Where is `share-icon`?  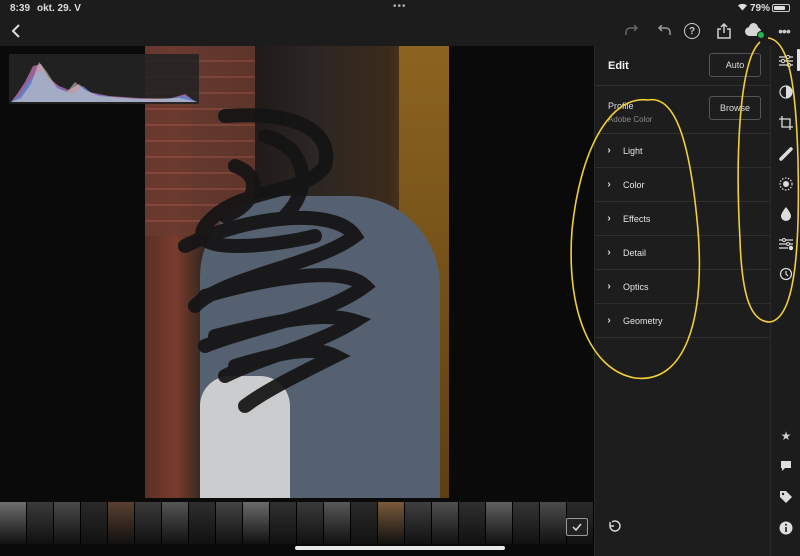 share-icon is located at coordinates (724, 31).